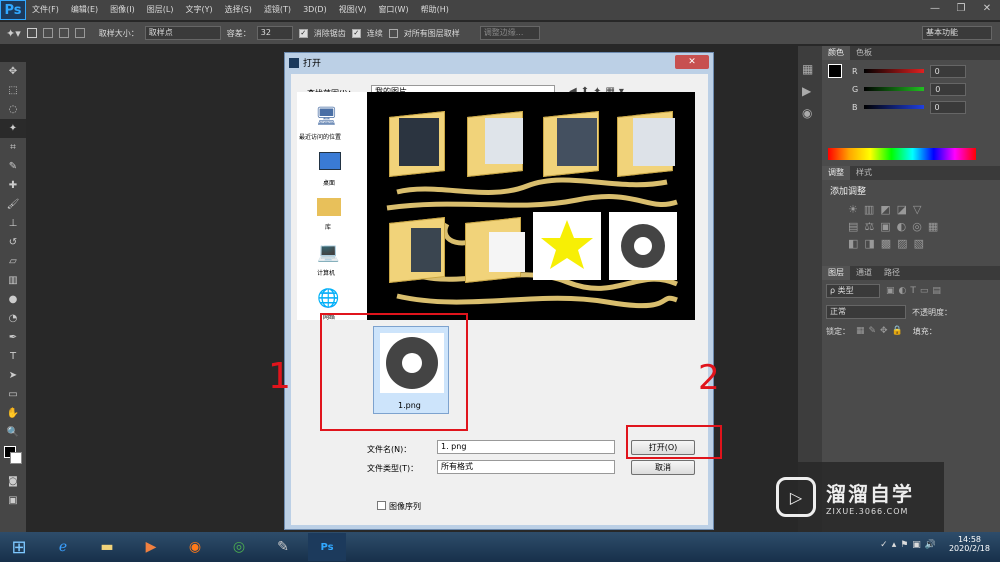 The width and height of the screenshot is (1000, 562). What do you see at coordinates (19, 547) in the screenshot?
I see `start-icon: ⊞` at bounding box center [19, 547].